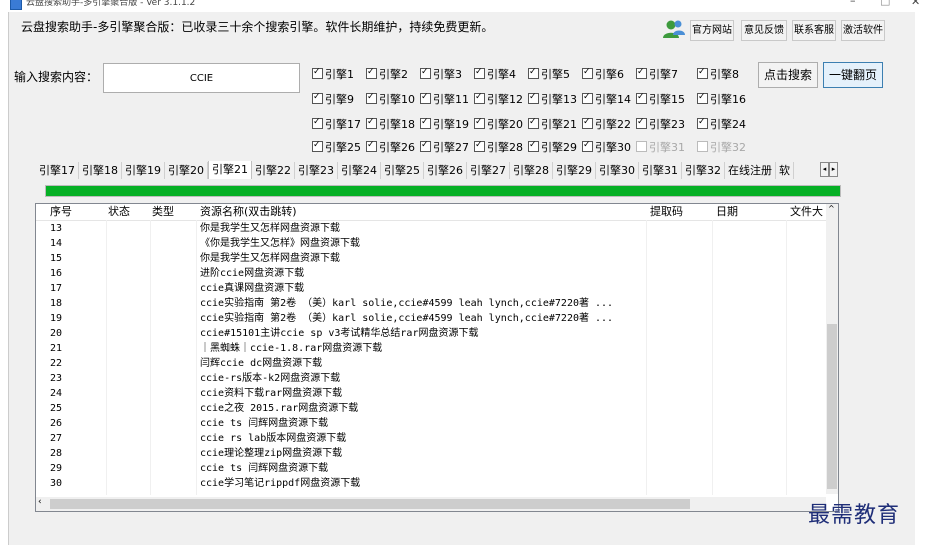 This screenshot has height=545, width=930. I want to click on scroll-left-icon: ‹, so click(40, 502).